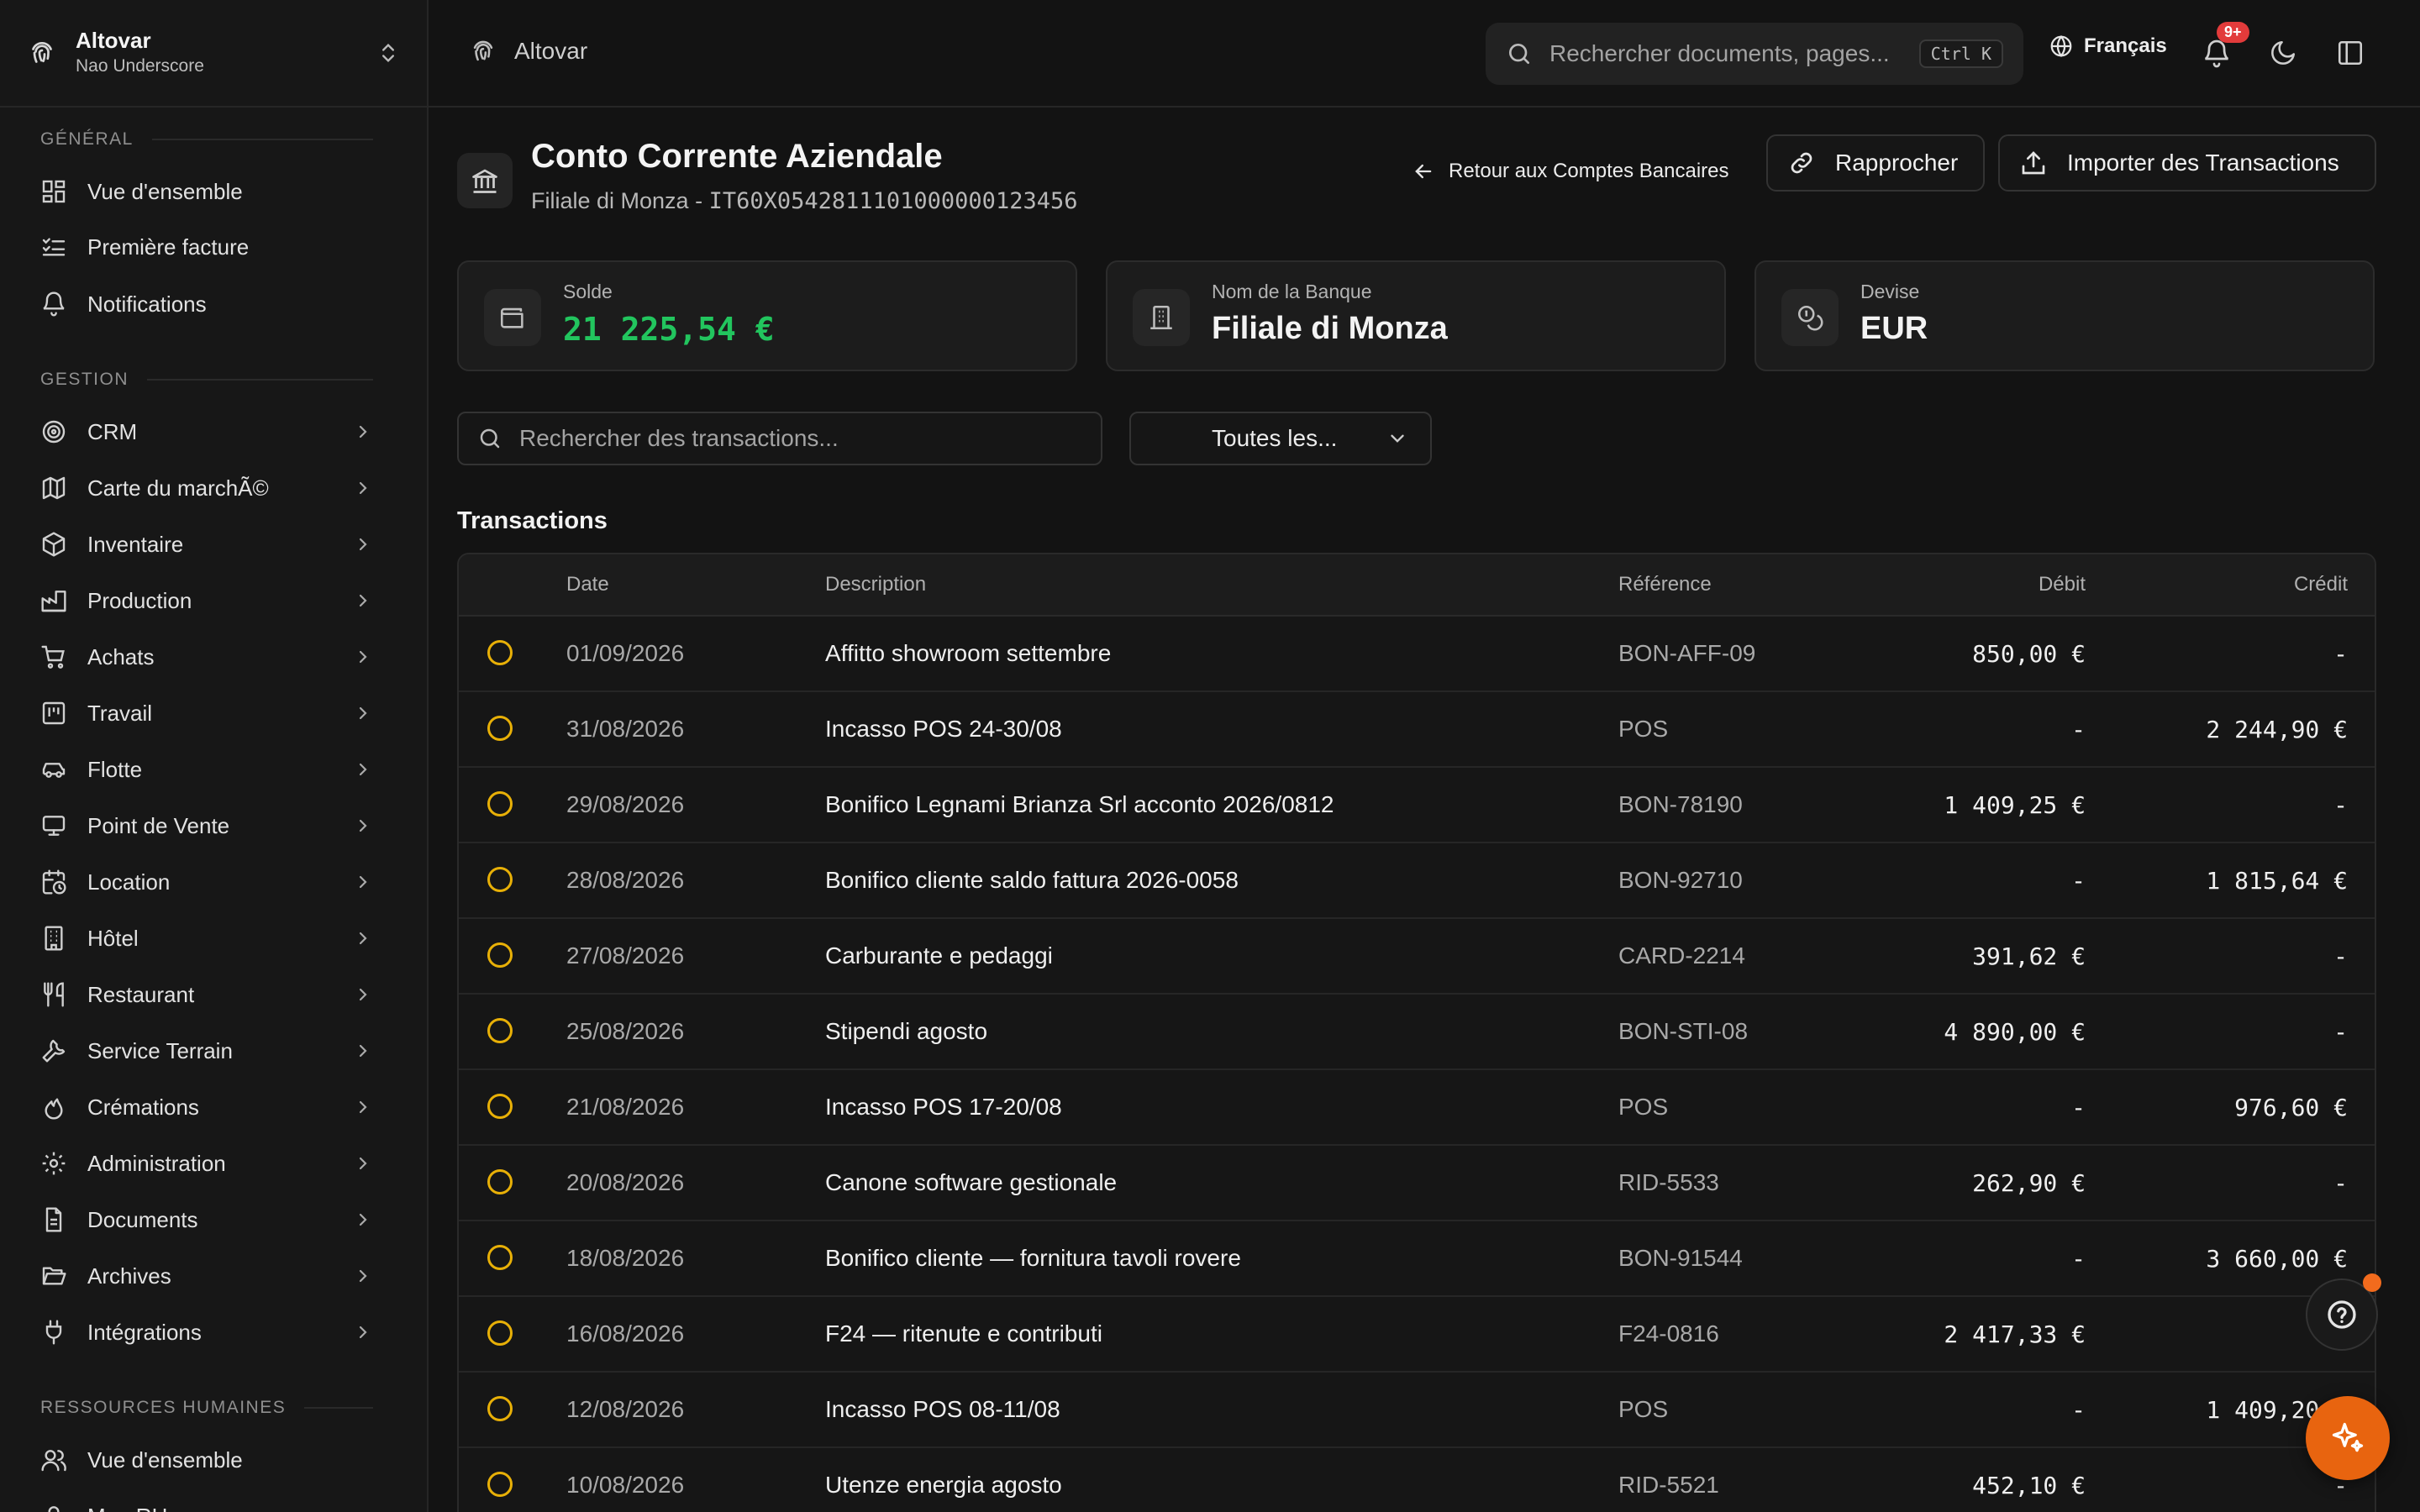 This screenshot has height=1512, width=2420. I want to click on sidebar-item-fleet: Flotte, so click(202, 769).